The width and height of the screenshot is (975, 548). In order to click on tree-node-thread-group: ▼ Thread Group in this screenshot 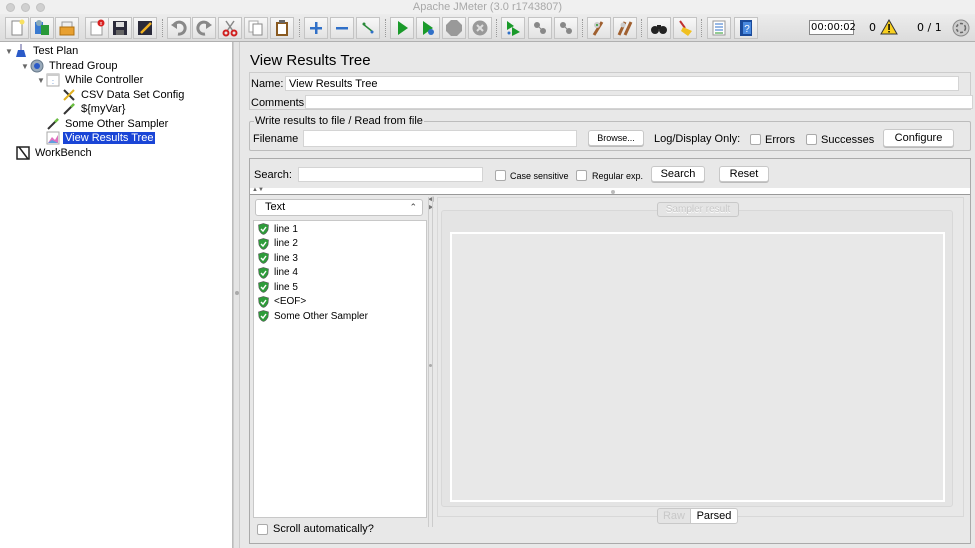, I will do `click(69, 66)`.